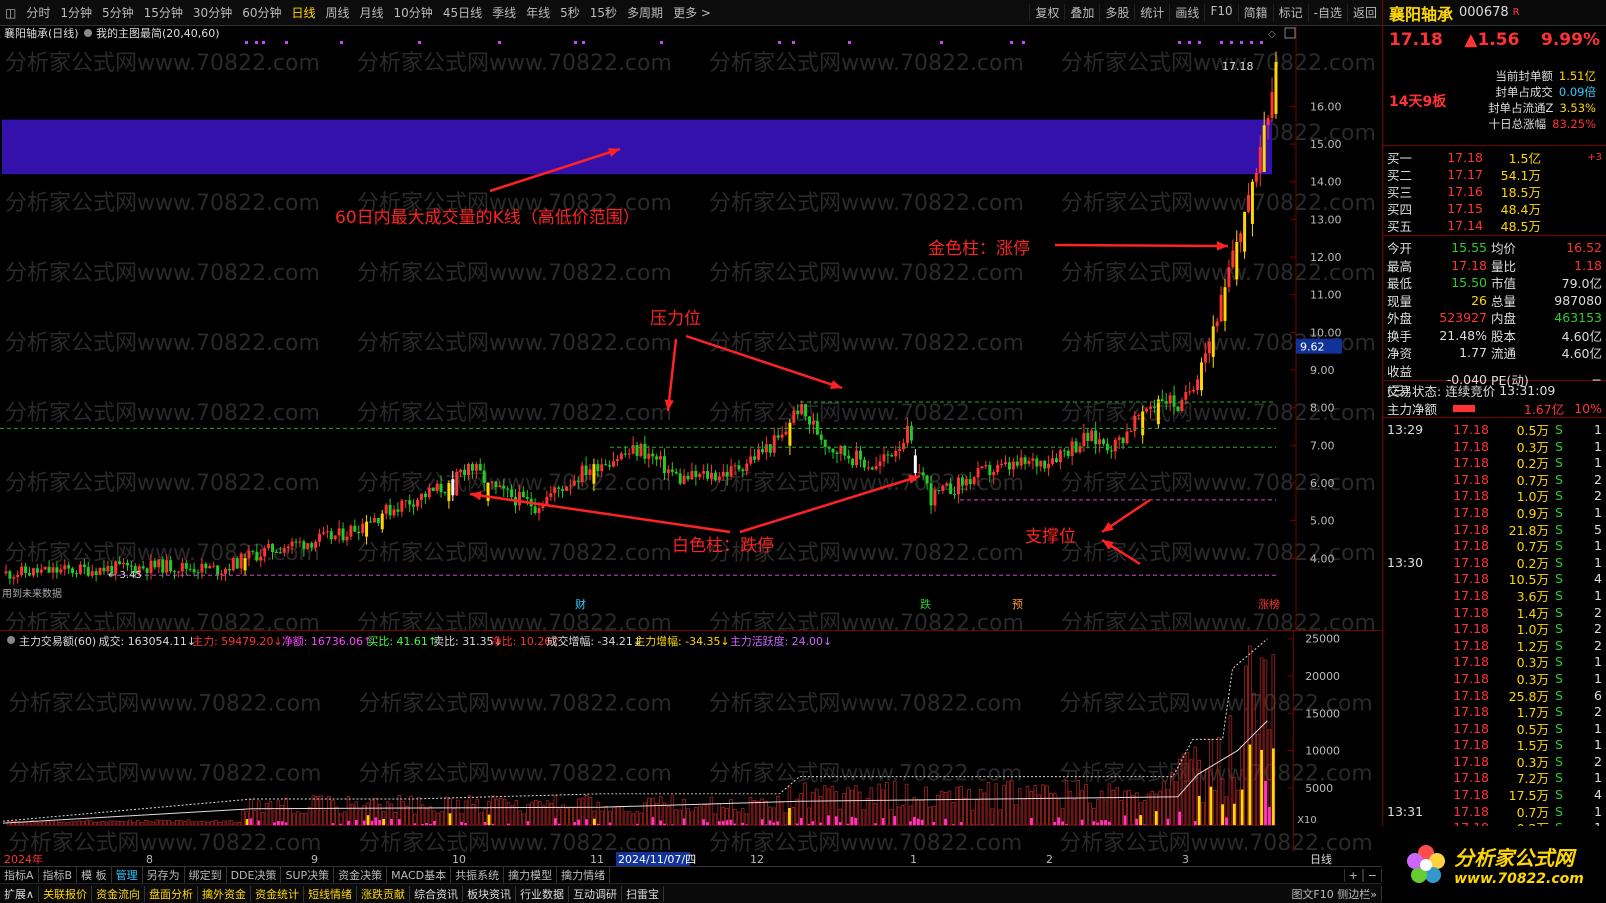 This screenshot has width=1606, height=903. Describe the element at coordinates (261, 12) in the screenshot. I see `period-tab: 60分钟` at that location.